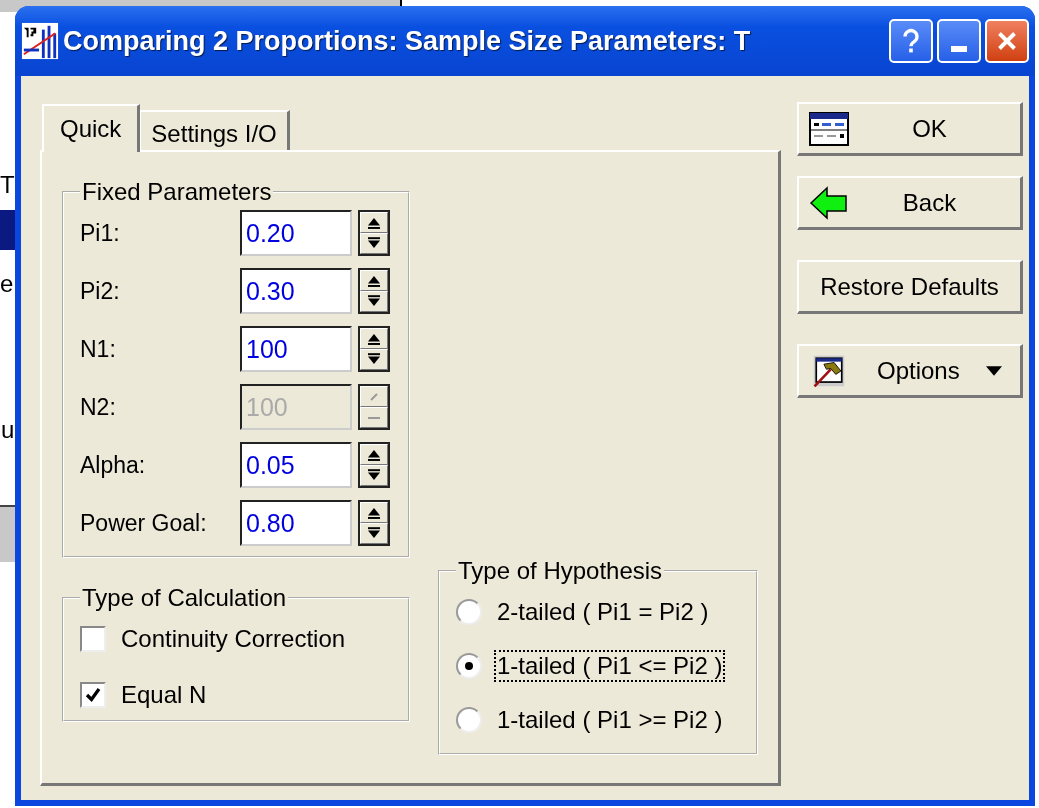 This screenshot has width=1039, height=808. What do you see at coordinates (374, 417) in the screenshot?
I see `dash-icon` at bounding box center [374, 417].